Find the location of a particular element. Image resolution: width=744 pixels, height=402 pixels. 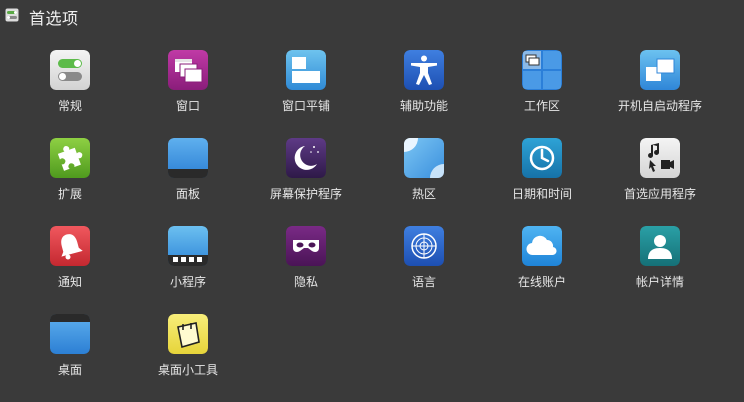

pref-item-general: 常规 is located at coordinates (70, 94).